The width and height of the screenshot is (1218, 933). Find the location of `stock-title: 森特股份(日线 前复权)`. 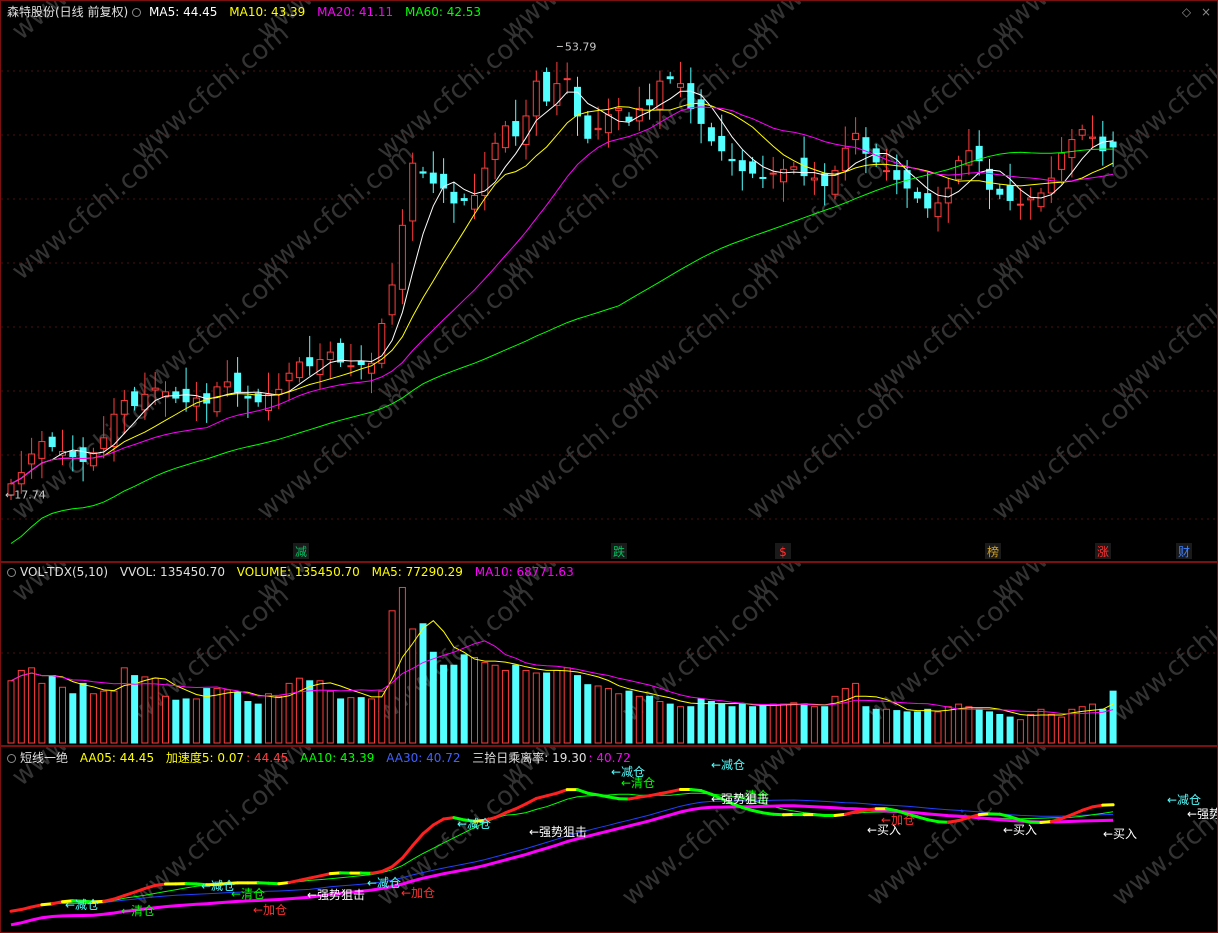

stock-title: 森特股份(日线 前复权) is located at coordinates (67, 12).